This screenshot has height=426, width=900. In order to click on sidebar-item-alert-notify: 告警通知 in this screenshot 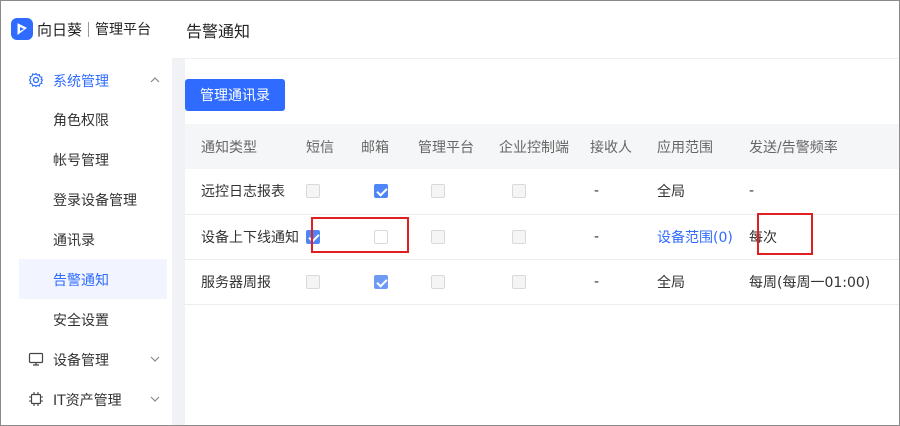, I will do `click(93, 279)`.